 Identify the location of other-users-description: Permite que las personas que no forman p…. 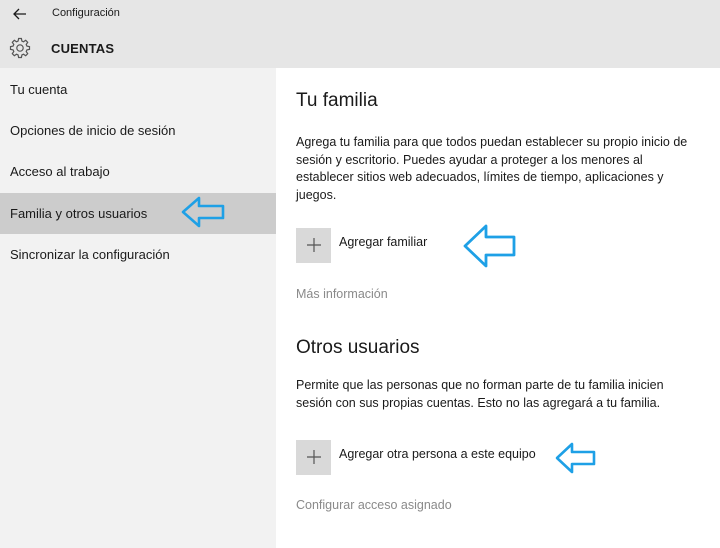
(480, 394).